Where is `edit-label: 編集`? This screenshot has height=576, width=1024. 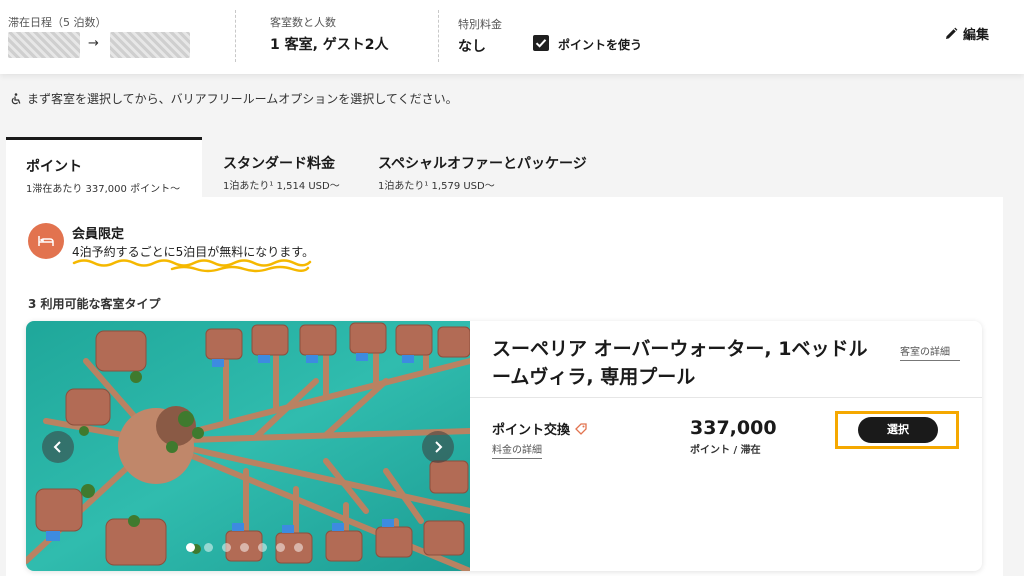
edit-label: 編集 is located at coordinates (976, 35).